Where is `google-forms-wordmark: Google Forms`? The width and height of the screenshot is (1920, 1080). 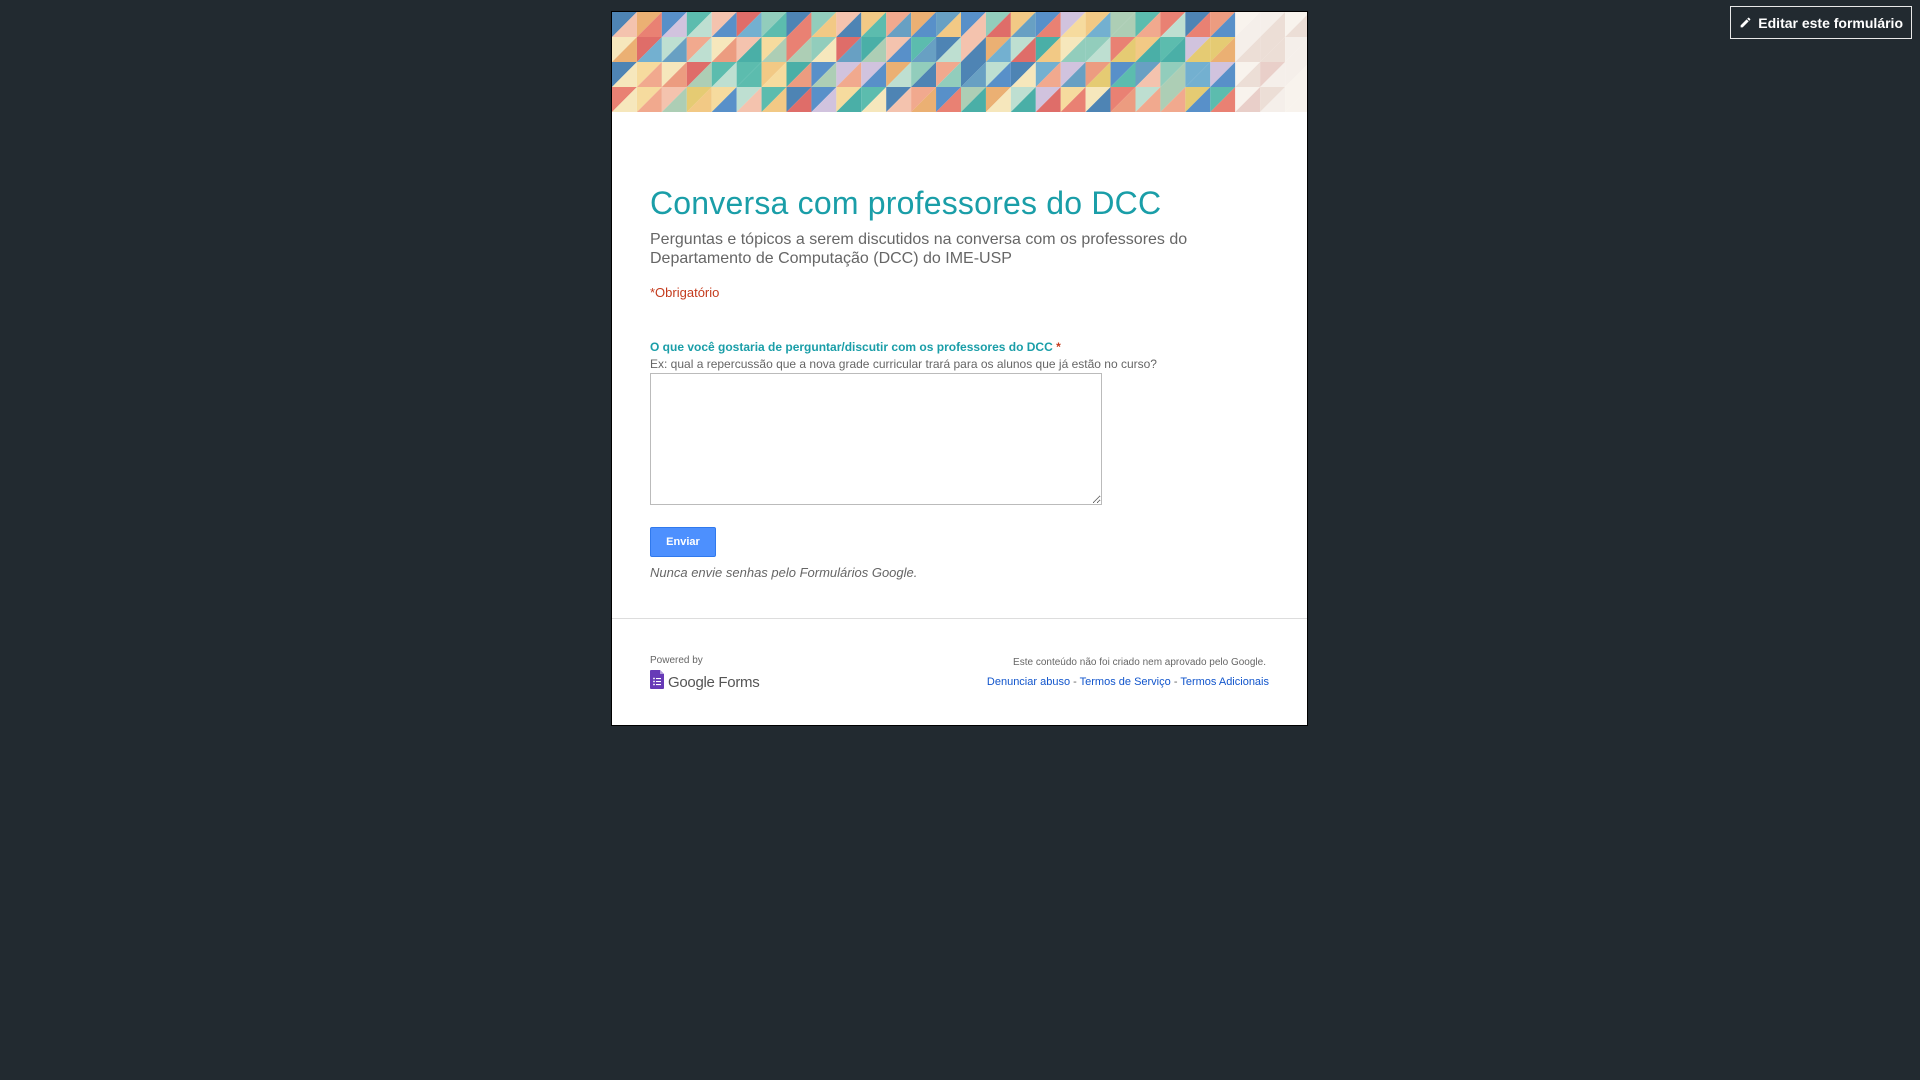 google-forms-wordmark: Google Forms is located at coordinates (714, 682).